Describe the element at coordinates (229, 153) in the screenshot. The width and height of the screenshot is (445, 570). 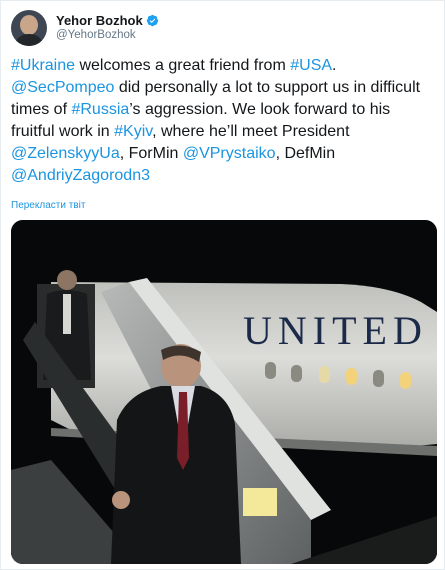
I see `mention: @VPrystaiko` at that location.